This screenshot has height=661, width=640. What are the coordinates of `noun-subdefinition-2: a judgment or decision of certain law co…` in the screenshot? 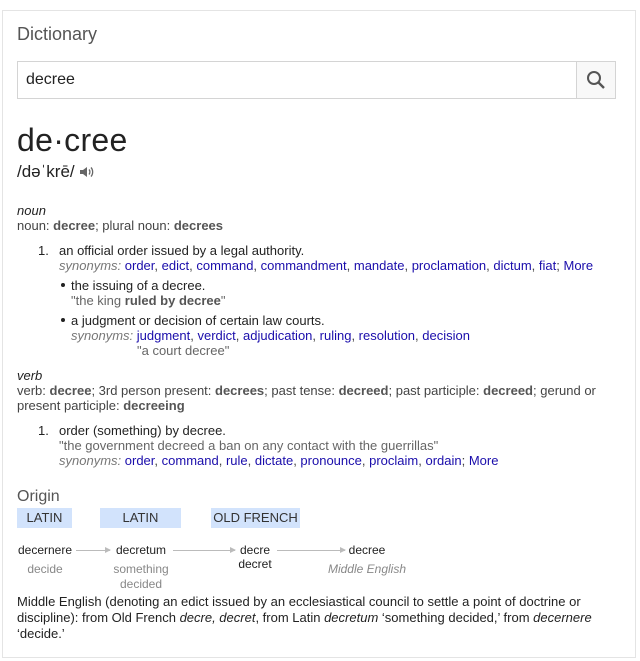 It's located at (198, 320).